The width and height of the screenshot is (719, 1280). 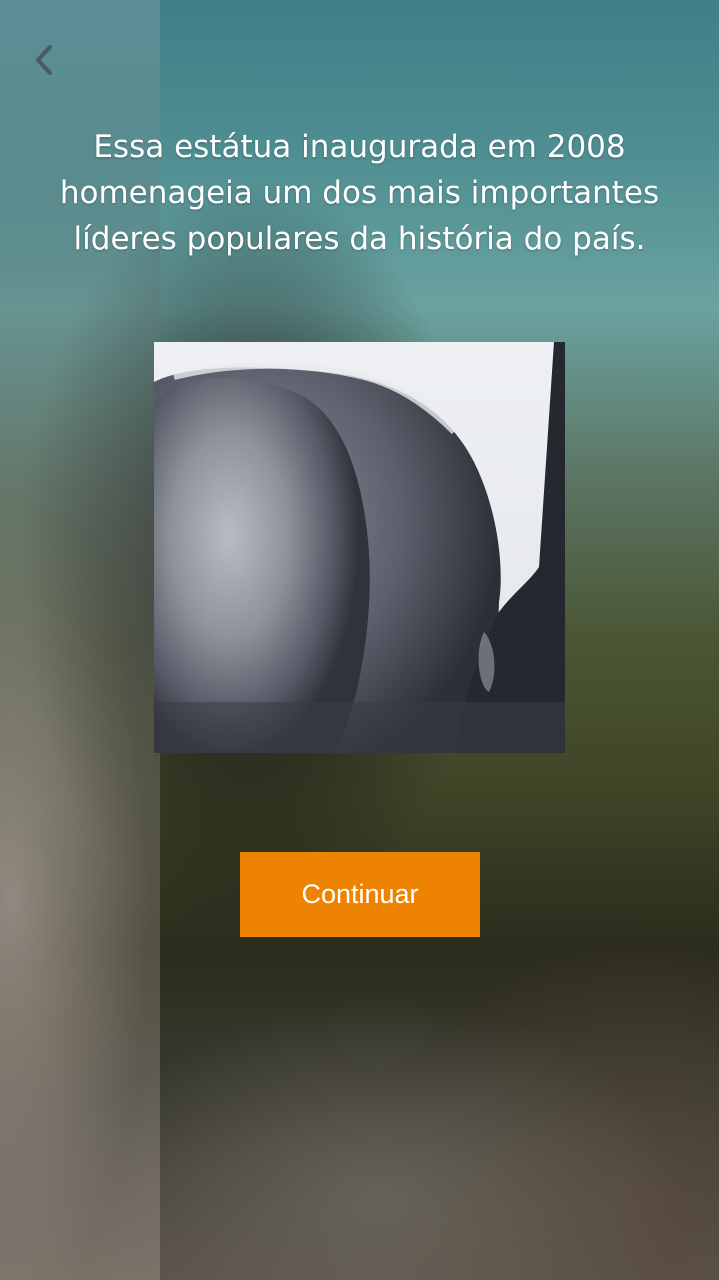 What do you see at coordinates (360, 894) in the screenshot?
I see `continue-button: Continuar` at bounding box center [360, 894].